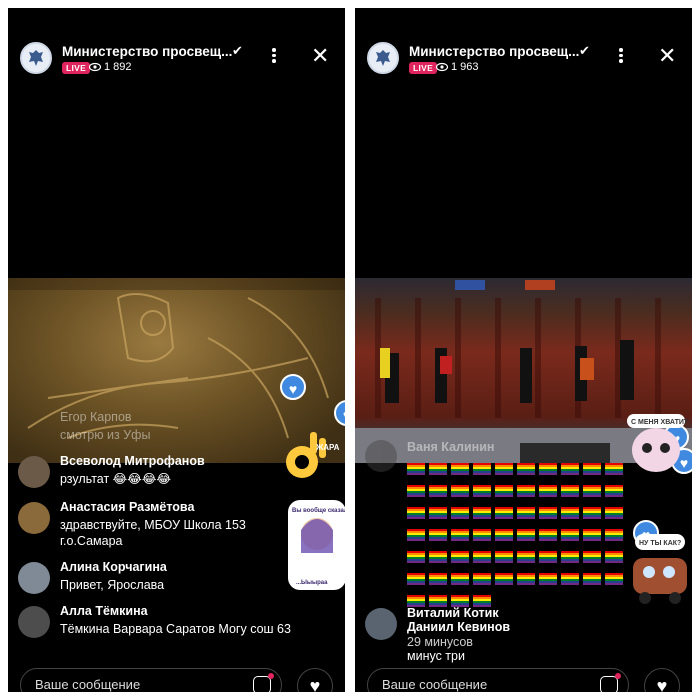 The height and width of the screenshot is (700, 700). Describe the element at coordinates (313, 455) in the screenshot. I see `ok-hand-sticker: ЖАРА` at that location.